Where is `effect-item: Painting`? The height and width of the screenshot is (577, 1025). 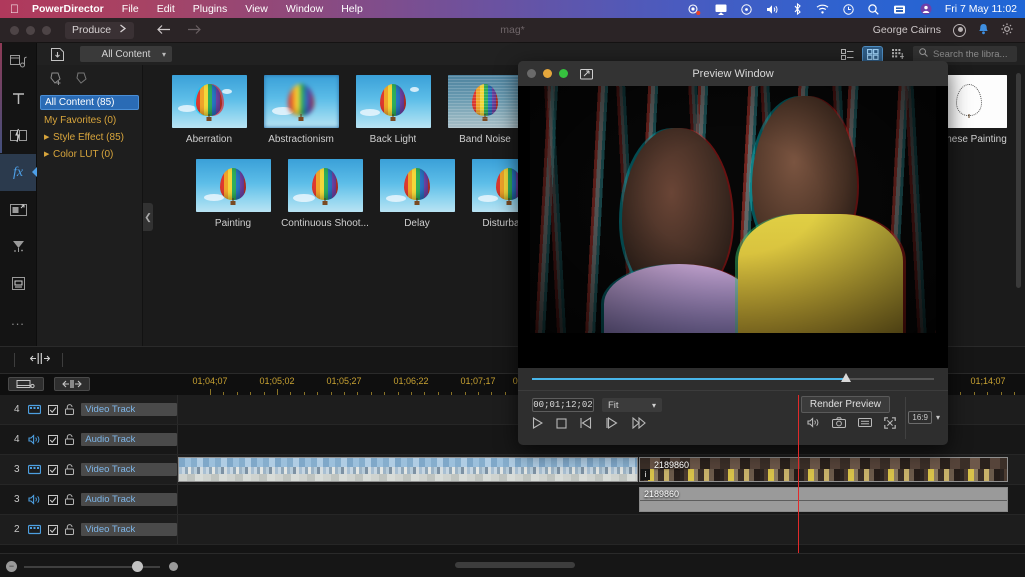
effect-item: Painting is located at coordinates (233, 194).